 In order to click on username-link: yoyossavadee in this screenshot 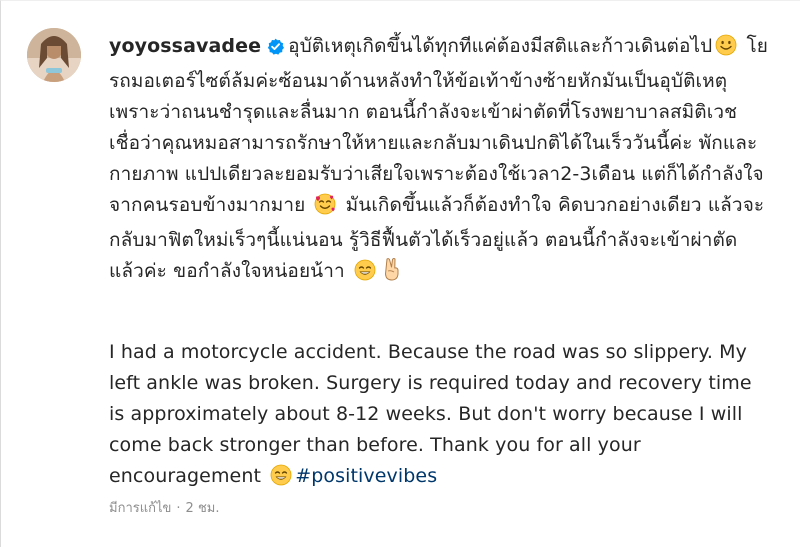, I will do `click(185, 46)`.